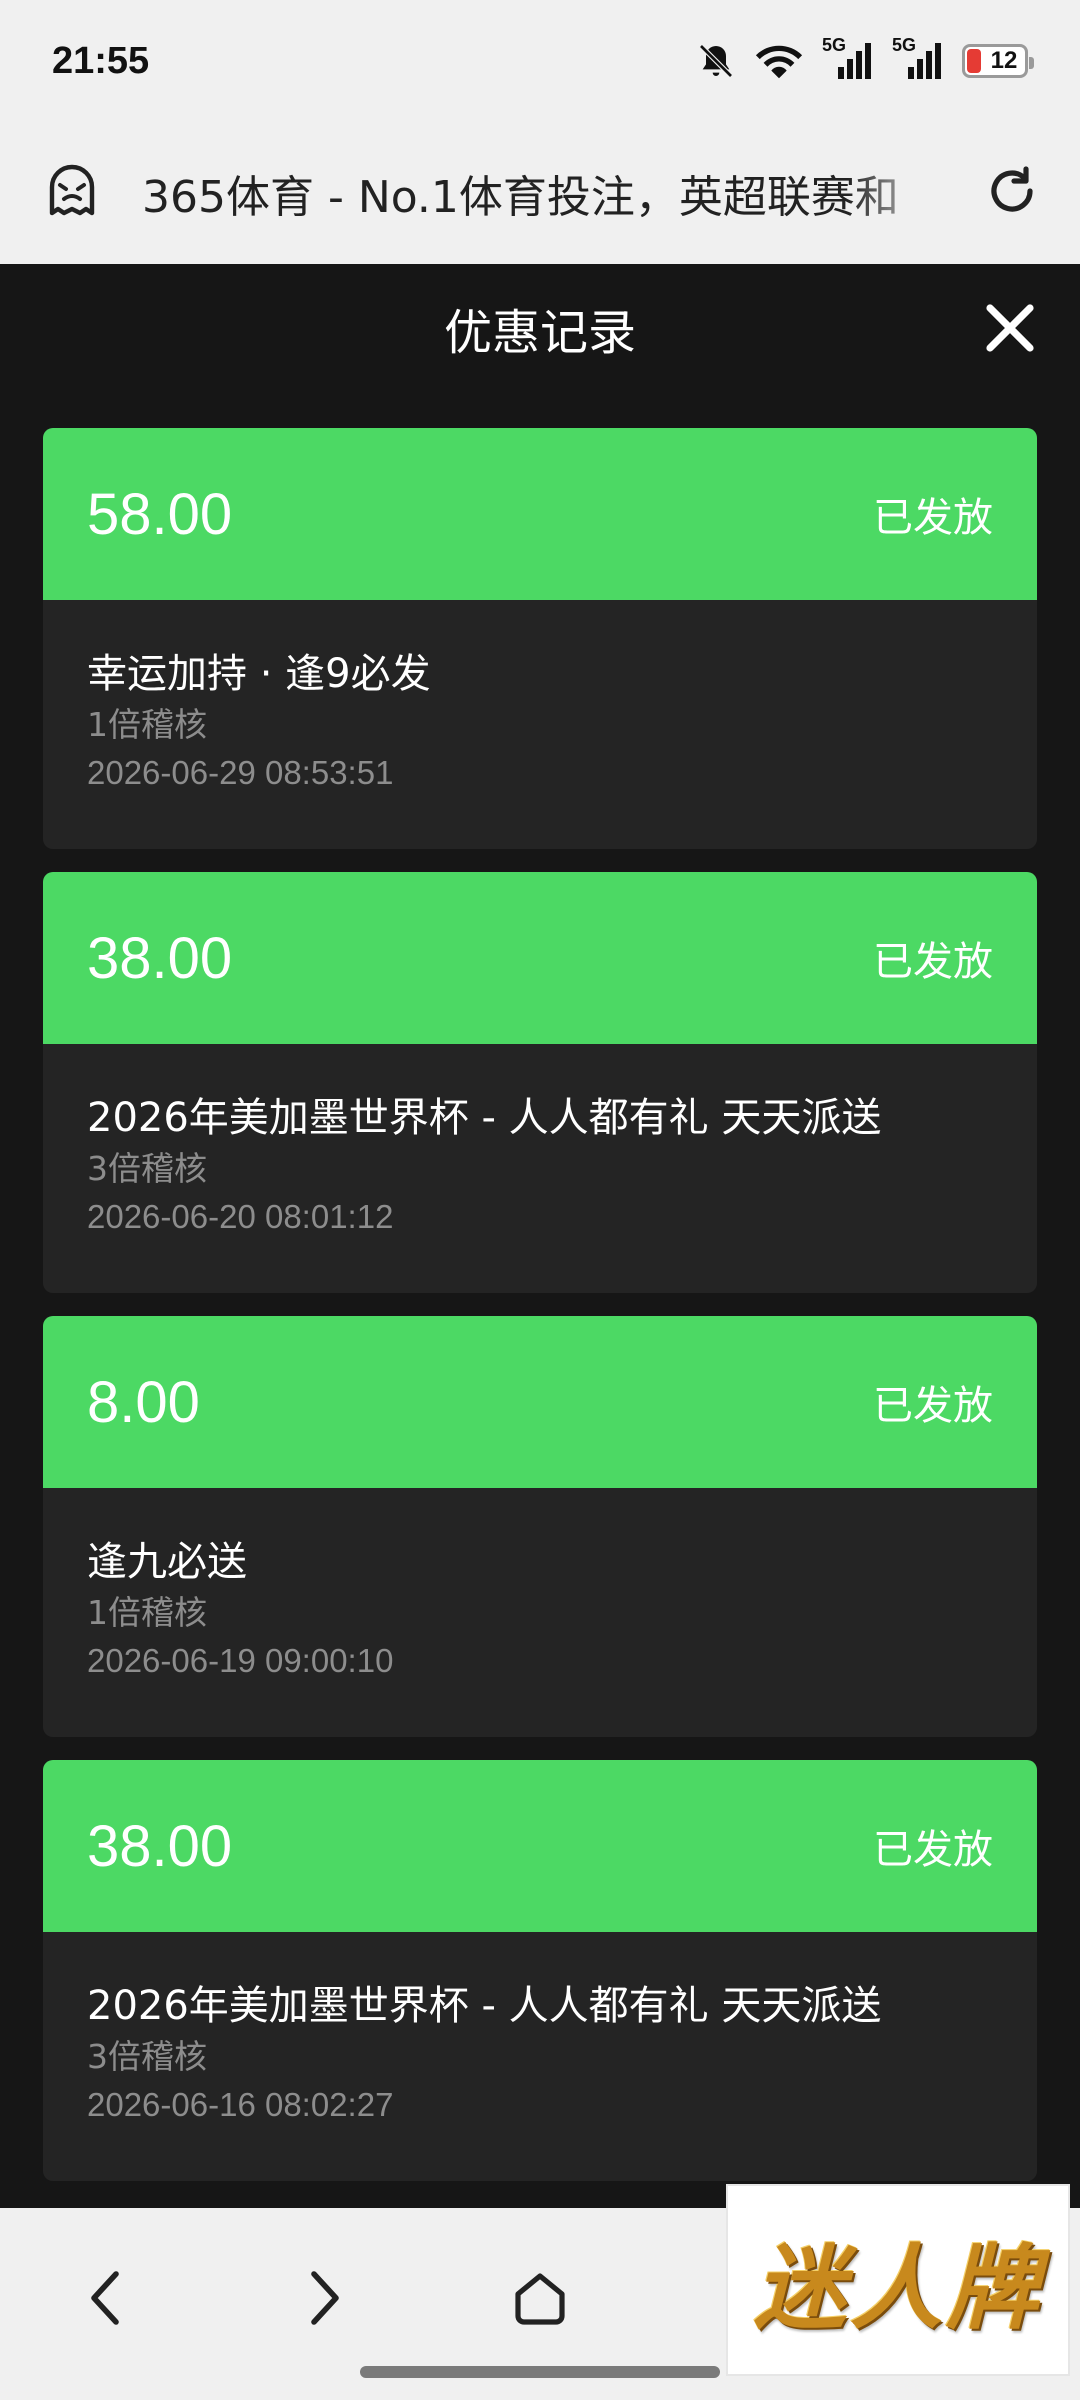 Image resolution: width=1080 pixels, height=2400 pixels. I want to click on chevron-left-icon, so click(106, 2298).